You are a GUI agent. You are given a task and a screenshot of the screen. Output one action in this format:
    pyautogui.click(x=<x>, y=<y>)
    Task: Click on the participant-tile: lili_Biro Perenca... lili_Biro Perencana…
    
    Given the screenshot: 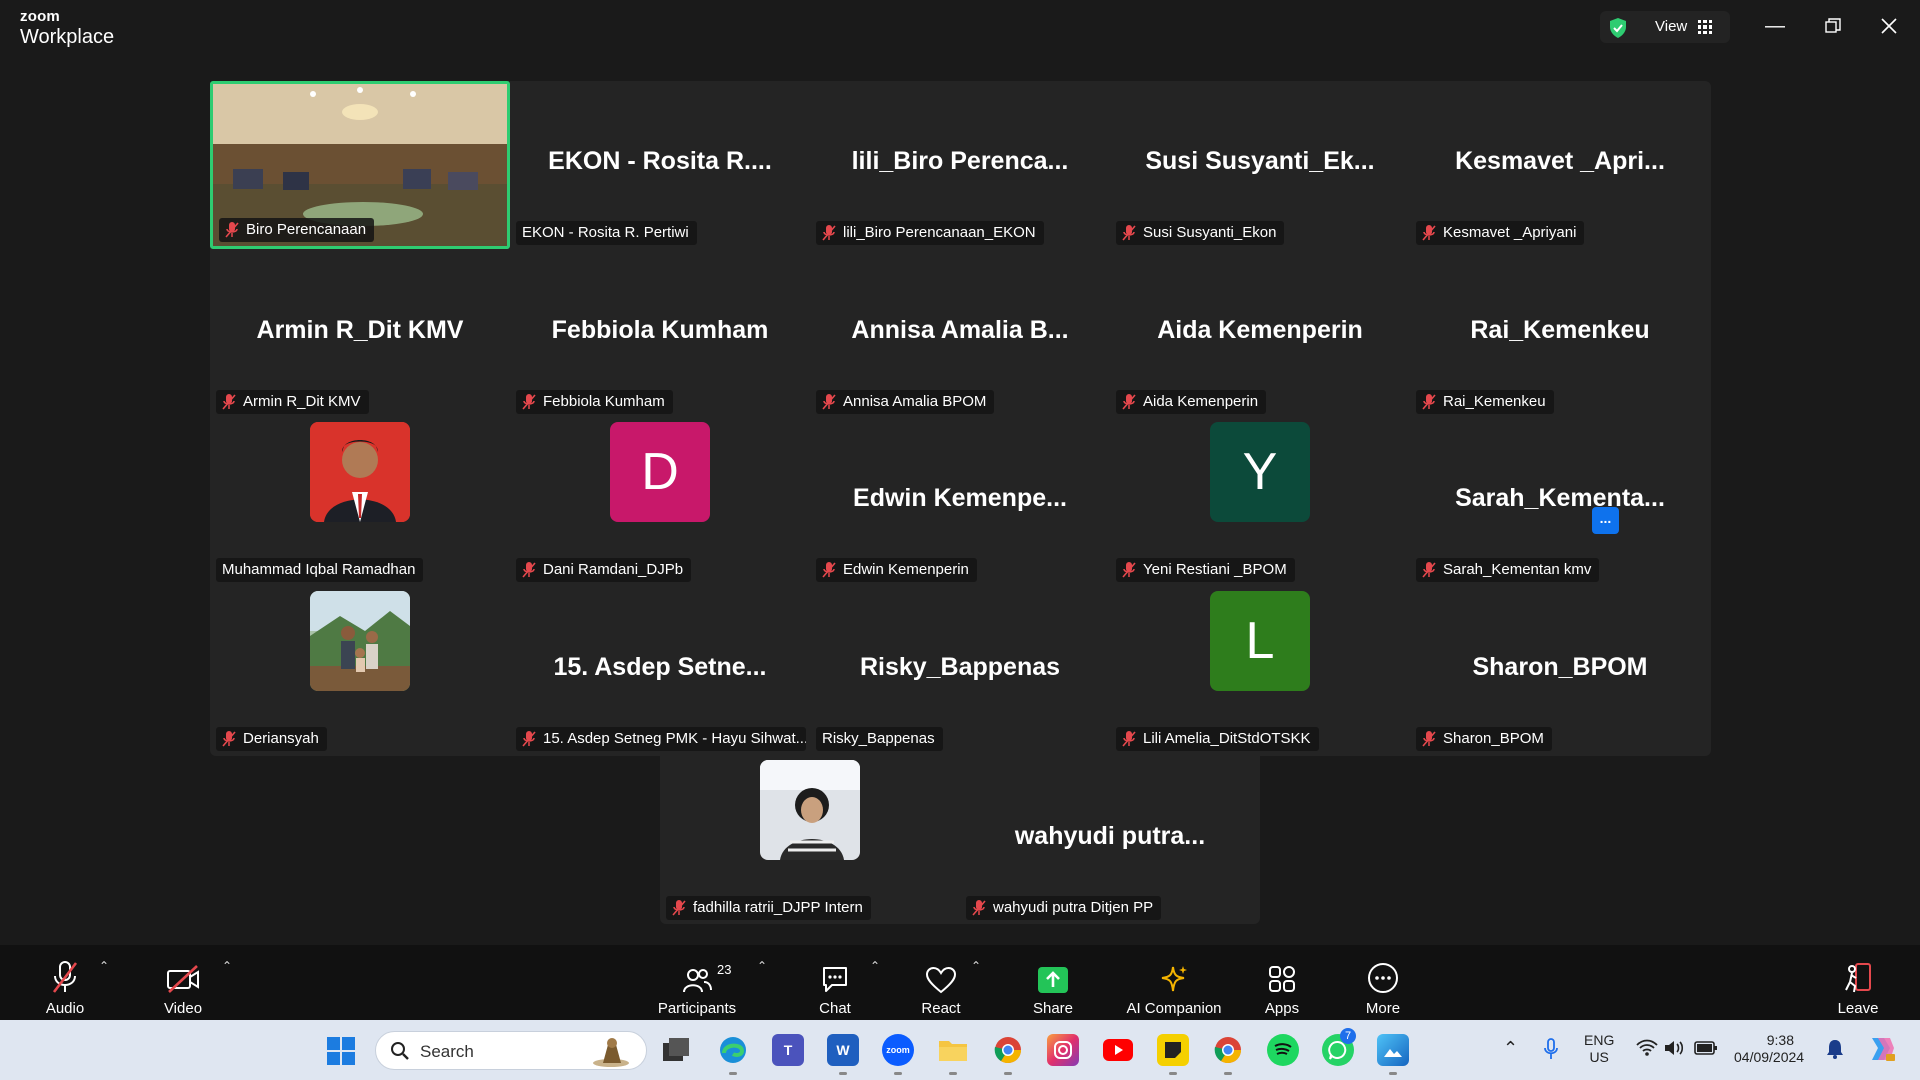 What is the action you would take?
    pyautogui.click(x=960, y=165)
    